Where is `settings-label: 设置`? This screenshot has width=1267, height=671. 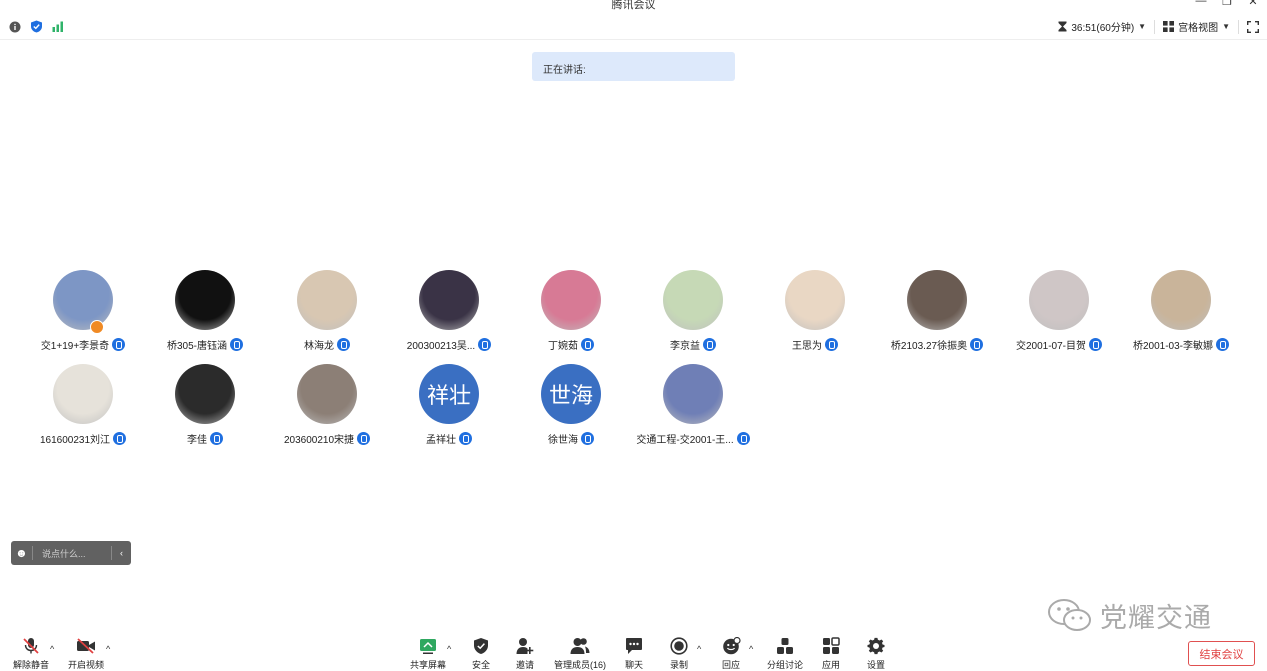 settings-label: 设置 is located at coordinates (875, 665).